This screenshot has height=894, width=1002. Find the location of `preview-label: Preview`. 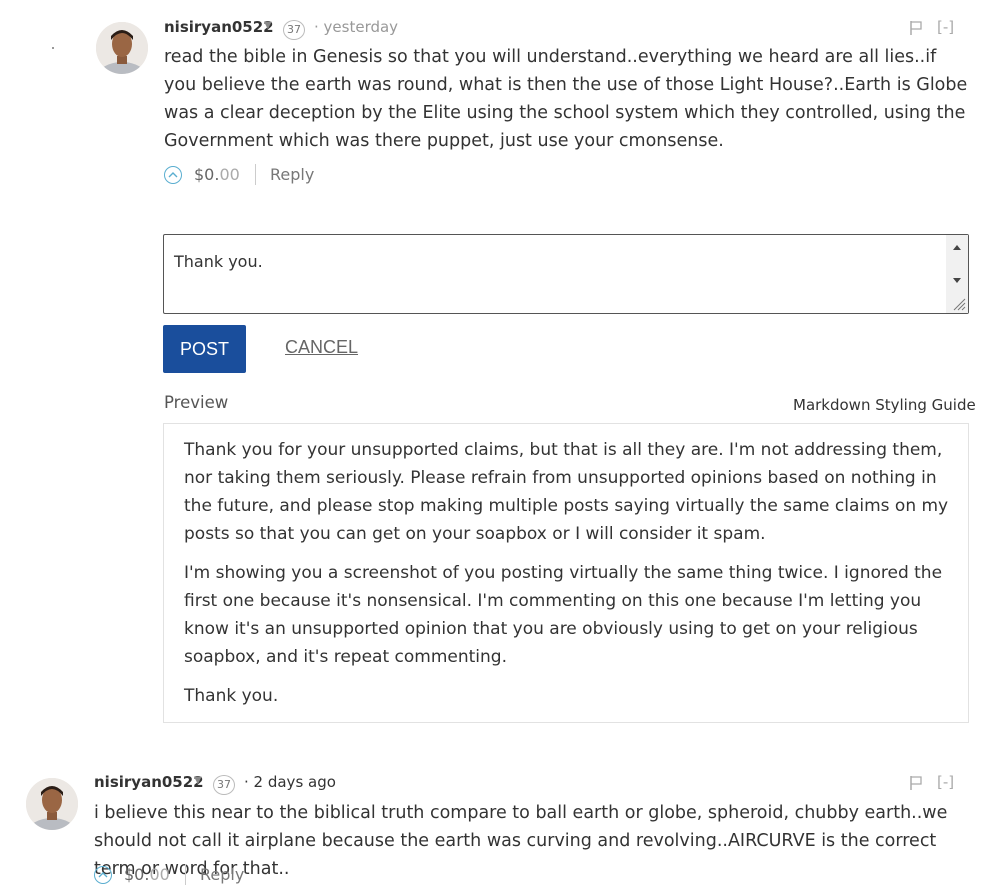

preview-label: Preview is located at coordinates (196, 402).